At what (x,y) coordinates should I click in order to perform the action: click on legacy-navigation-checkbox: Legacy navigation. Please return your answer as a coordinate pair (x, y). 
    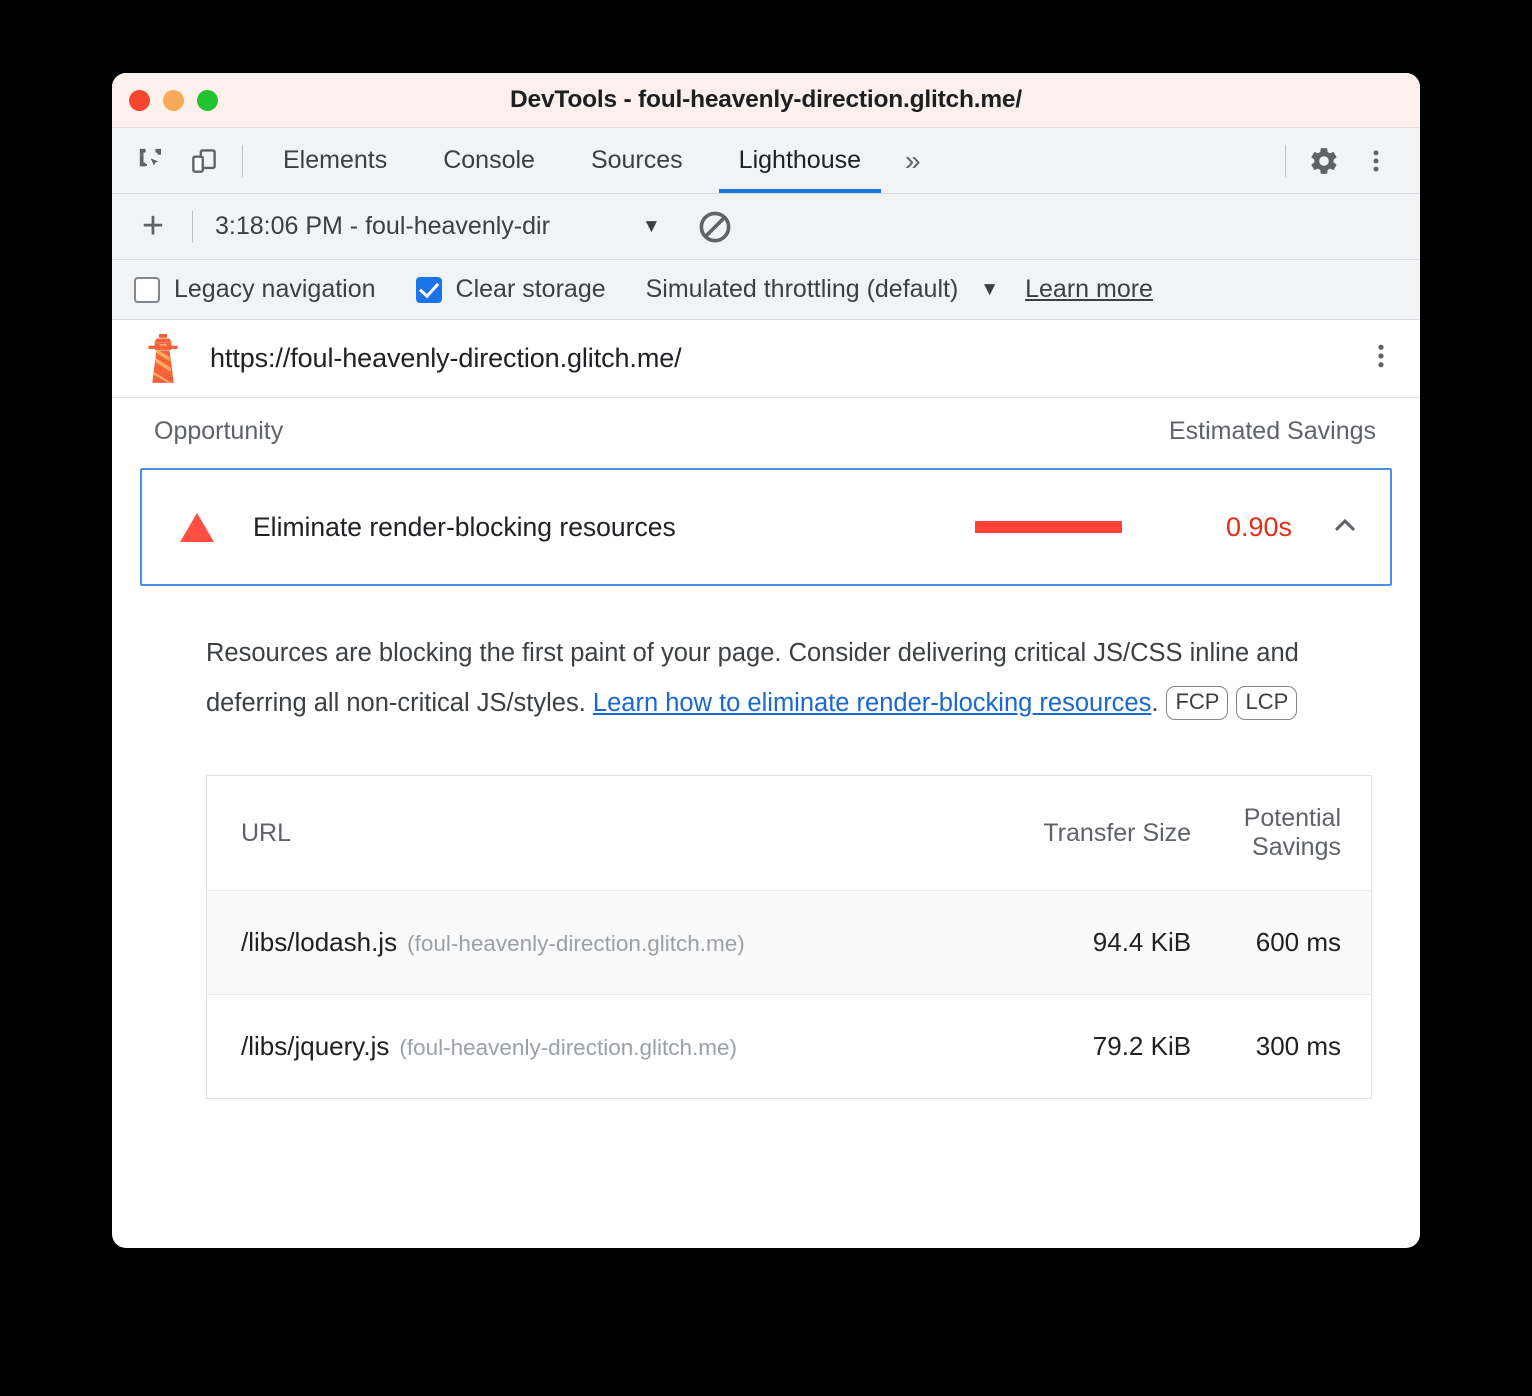
    Looking at the image, I should click on (255, 289).